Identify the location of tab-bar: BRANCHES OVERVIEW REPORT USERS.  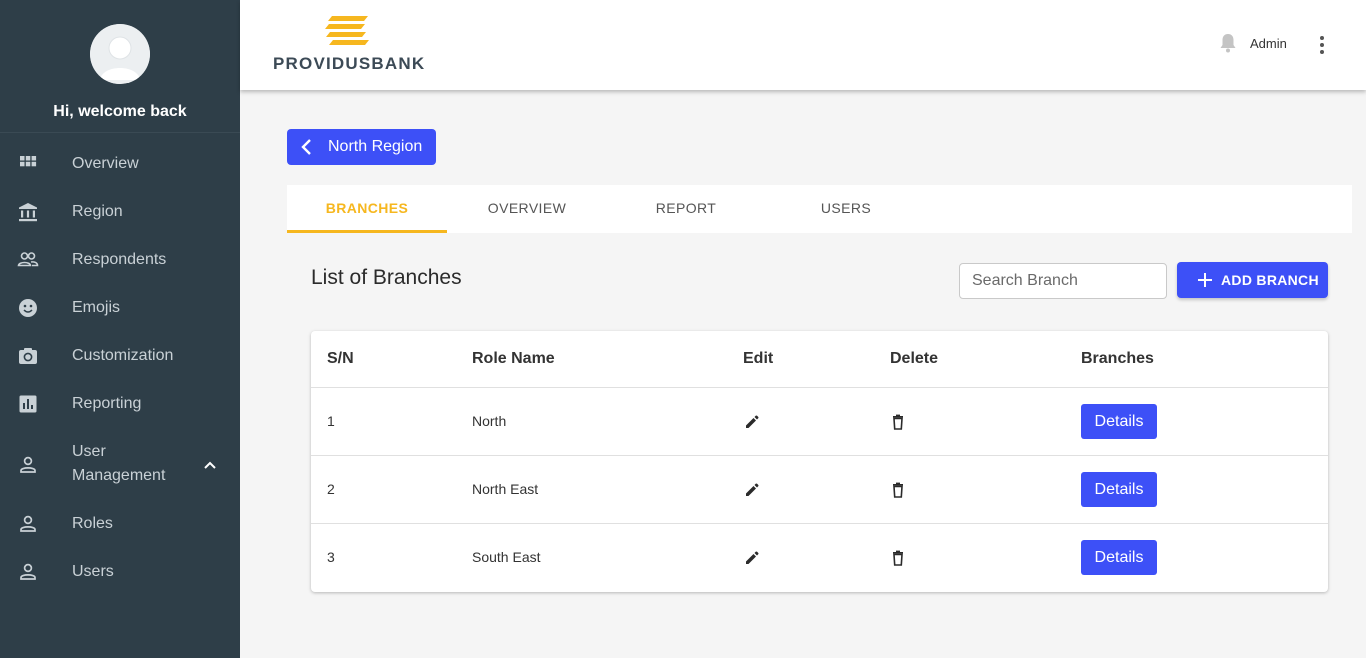
(819, 209).